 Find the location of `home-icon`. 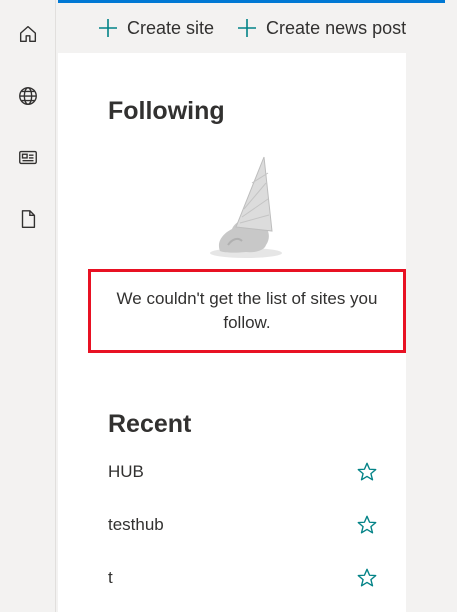

home-icon is located at coordinates (28, 34).